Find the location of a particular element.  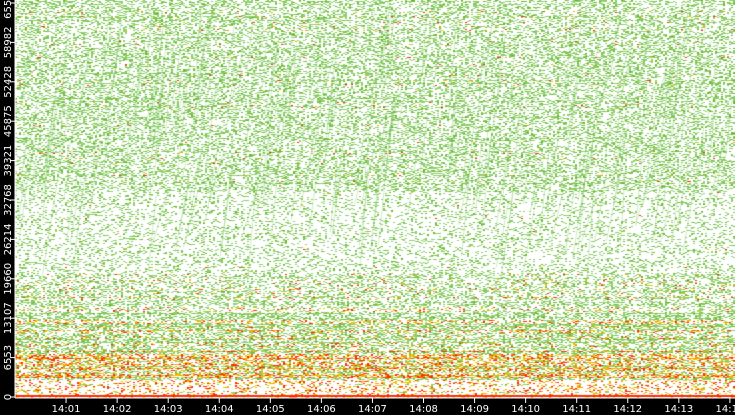

x-tick-label: 14:01 is located at coordinates (66, 409).